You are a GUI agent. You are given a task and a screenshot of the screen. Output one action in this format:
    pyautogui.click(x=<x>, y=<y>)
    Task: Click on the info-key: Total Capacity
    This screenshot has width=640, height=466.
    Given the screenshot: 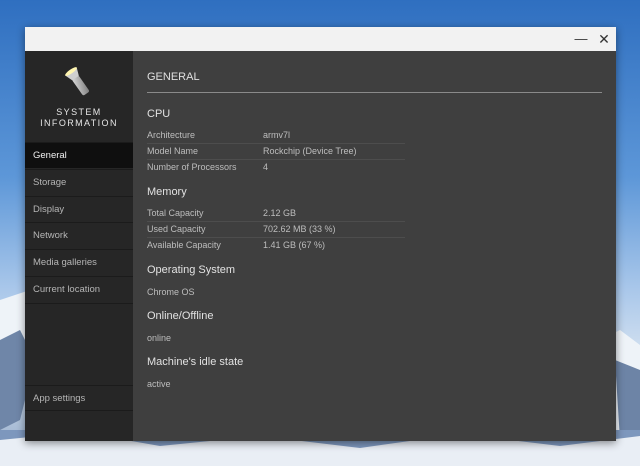 What is the action you would take?
    pyautogui.click(x=175, y=213)
    